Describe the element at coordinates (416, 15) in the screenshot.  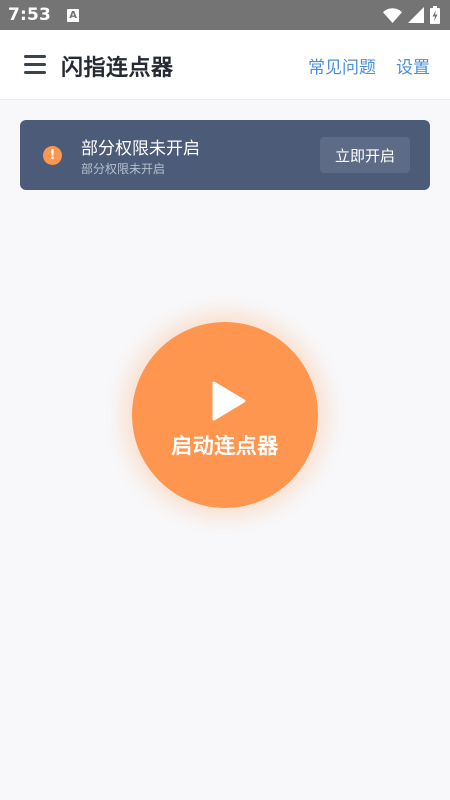
I see `signal-icon` at that location.